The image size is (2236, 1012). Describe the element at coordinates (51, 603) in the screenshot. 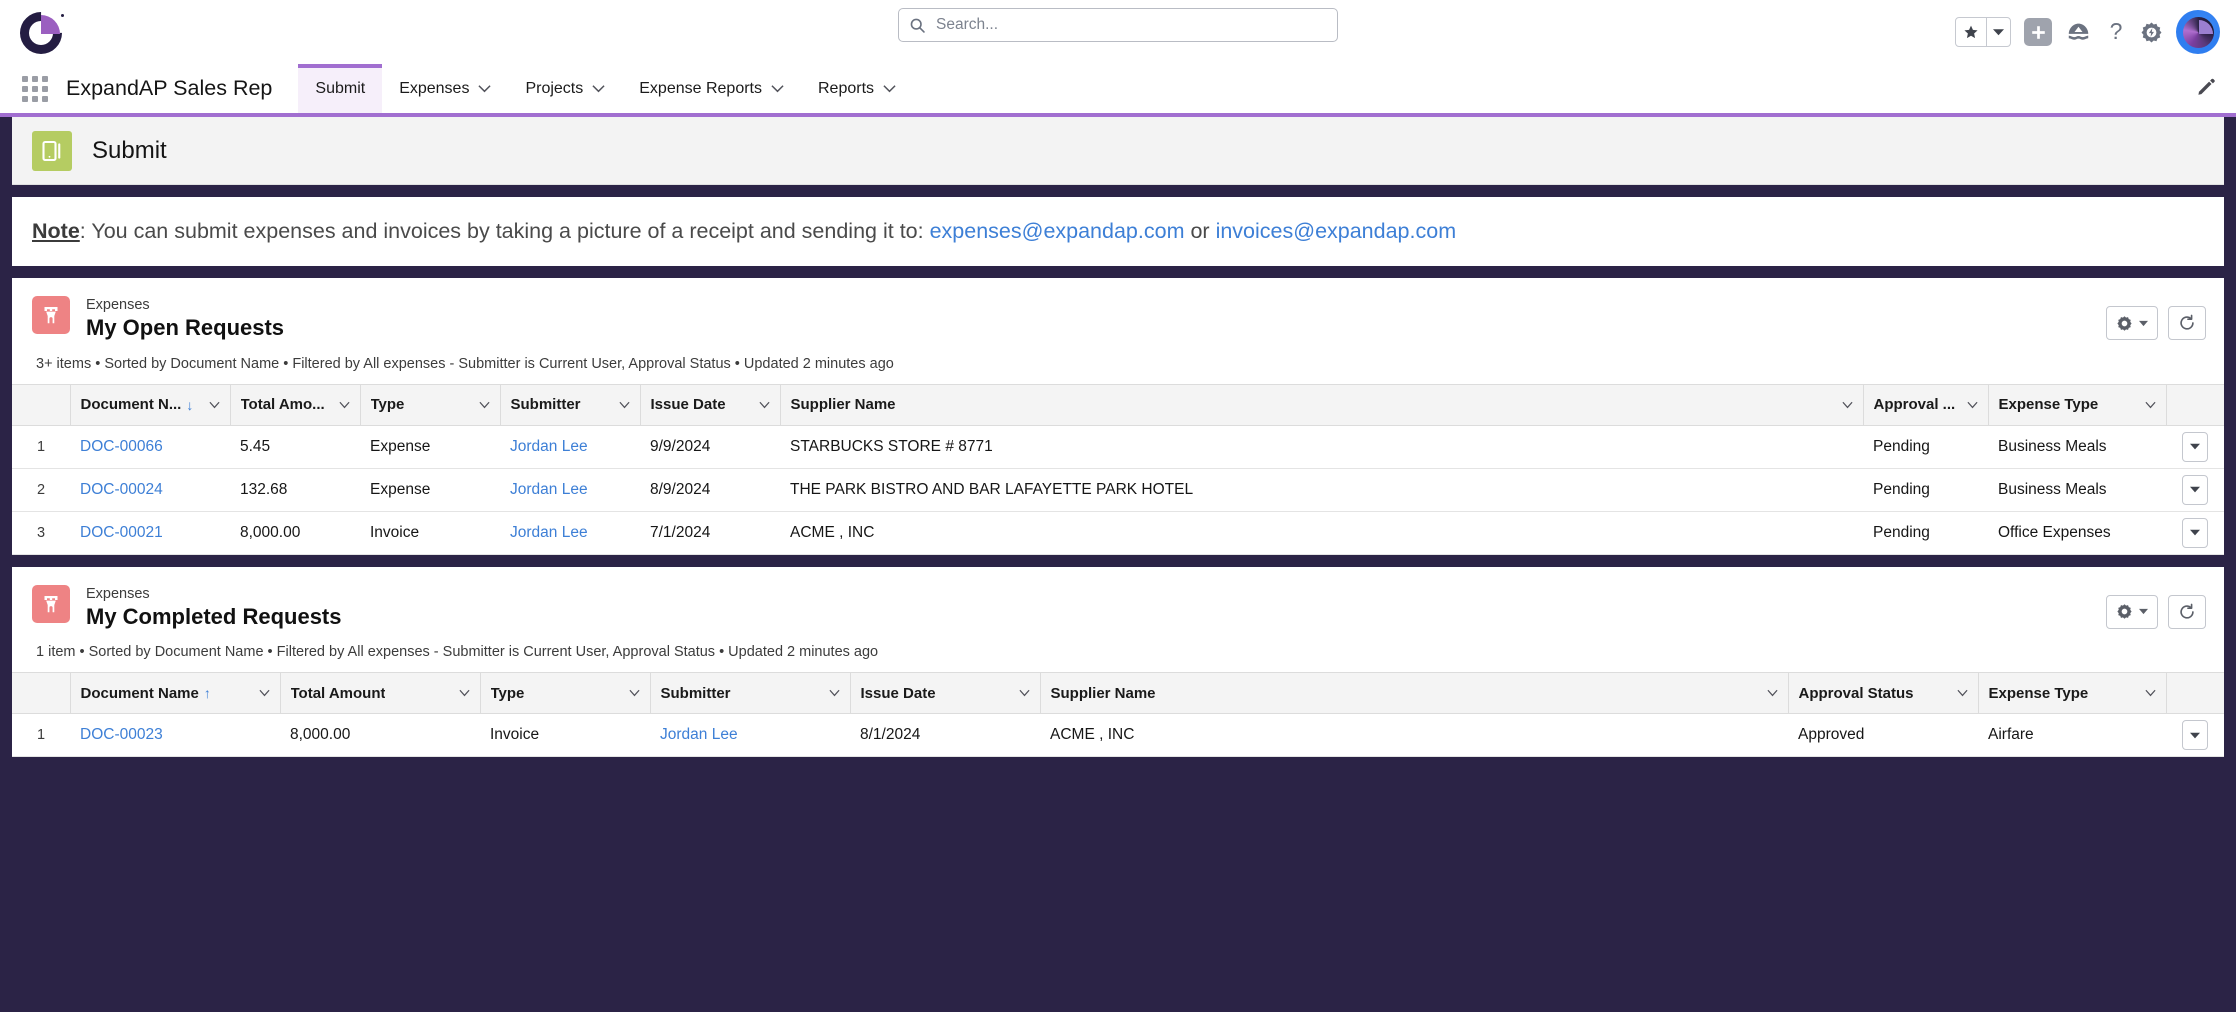

I see `expenses-object-icon` at that location.